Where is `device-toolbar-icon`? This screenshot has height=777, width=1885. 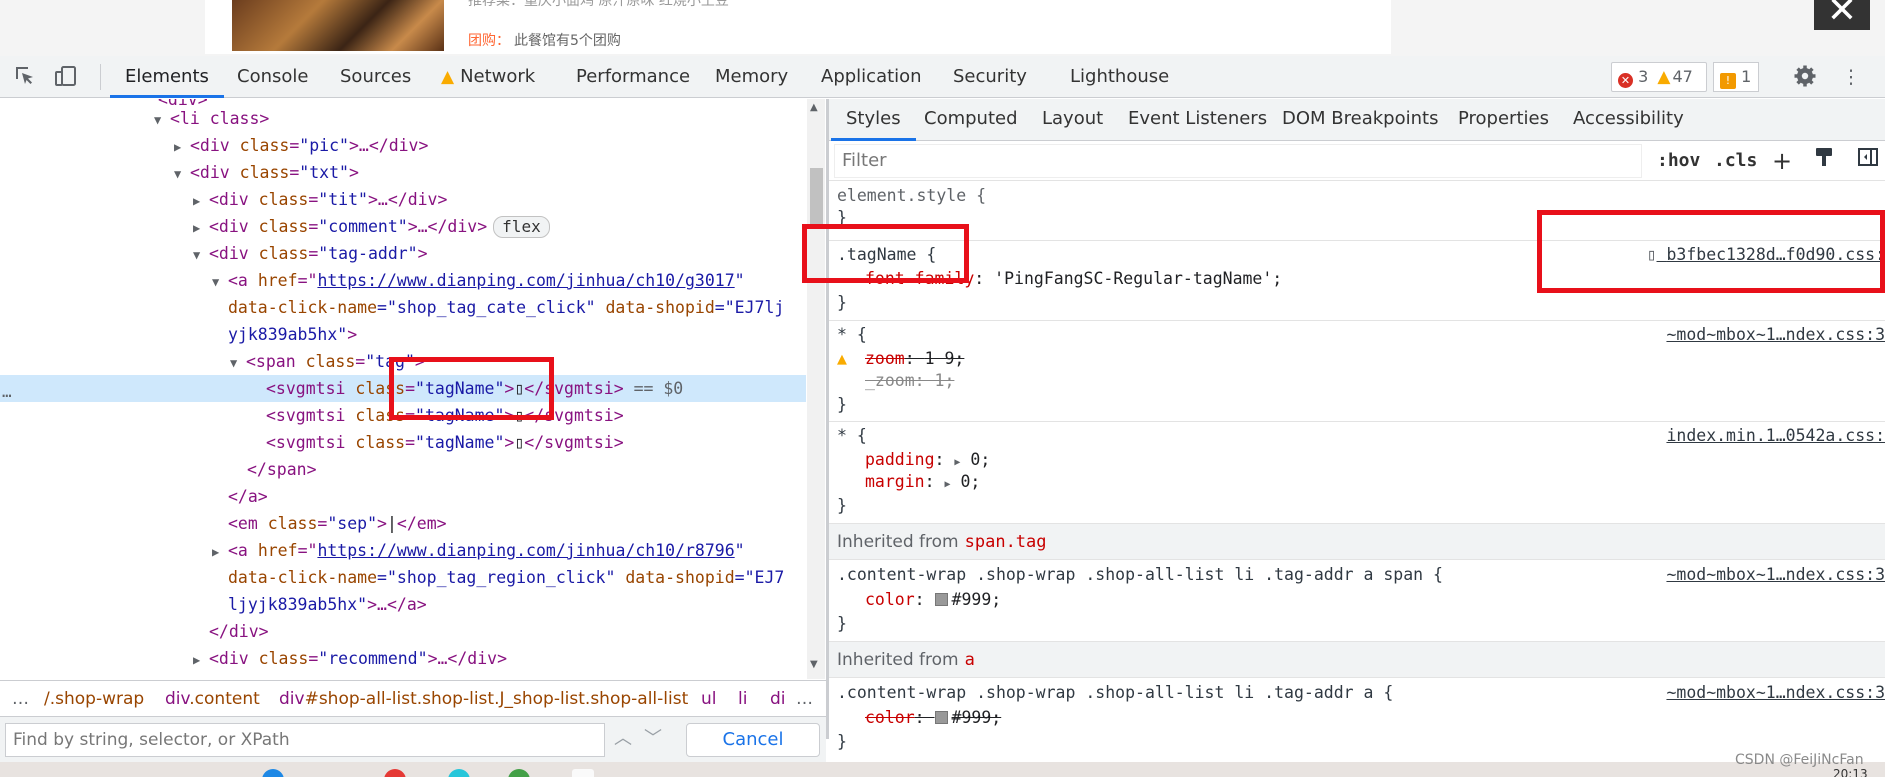
device-toolbar-icon is located at coordinates (66, 77).